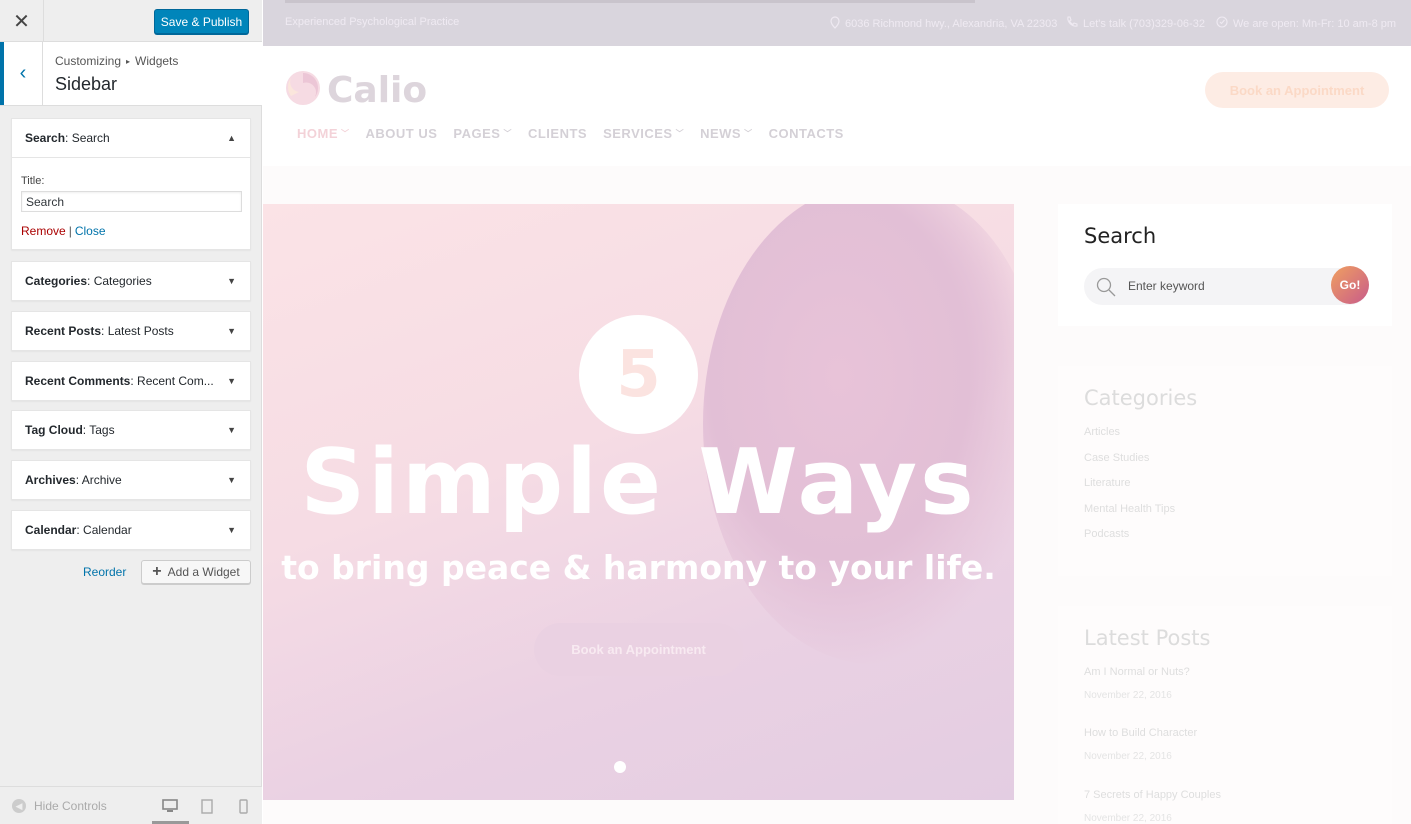  I want to click on customizer-footer: ◀ Hide Controls, so click(131, 805).